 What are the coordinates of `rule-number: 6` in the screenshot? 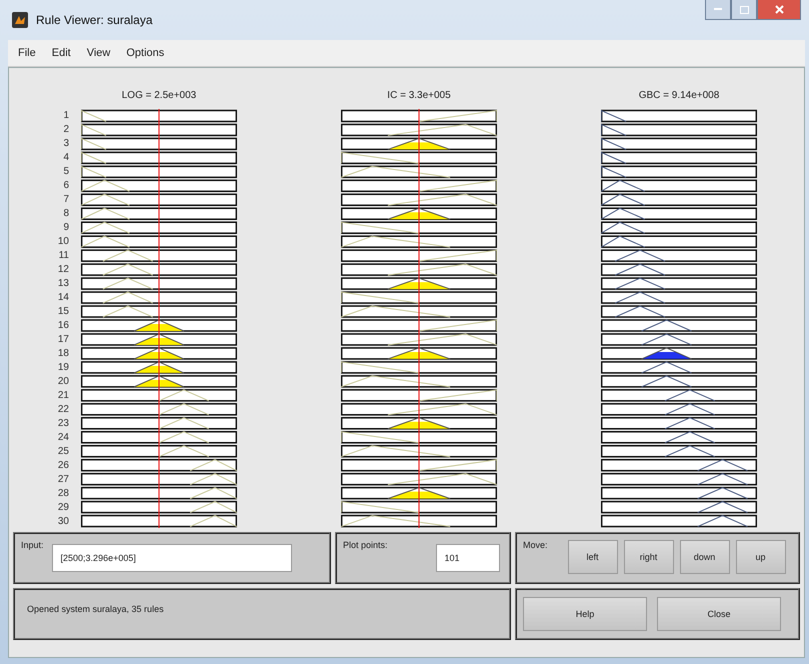 It's located at (65, 186).